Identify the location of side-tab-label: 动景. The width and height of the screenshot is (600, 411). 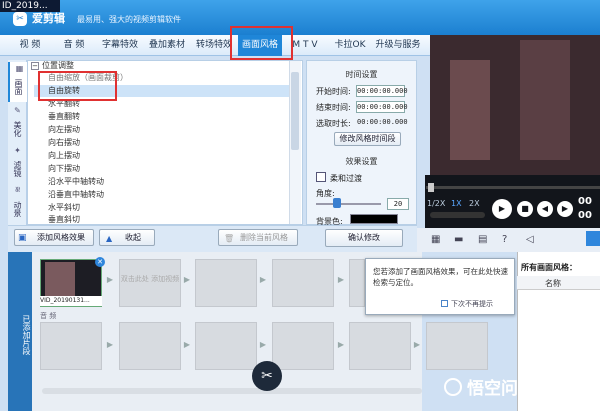
(17, 208).